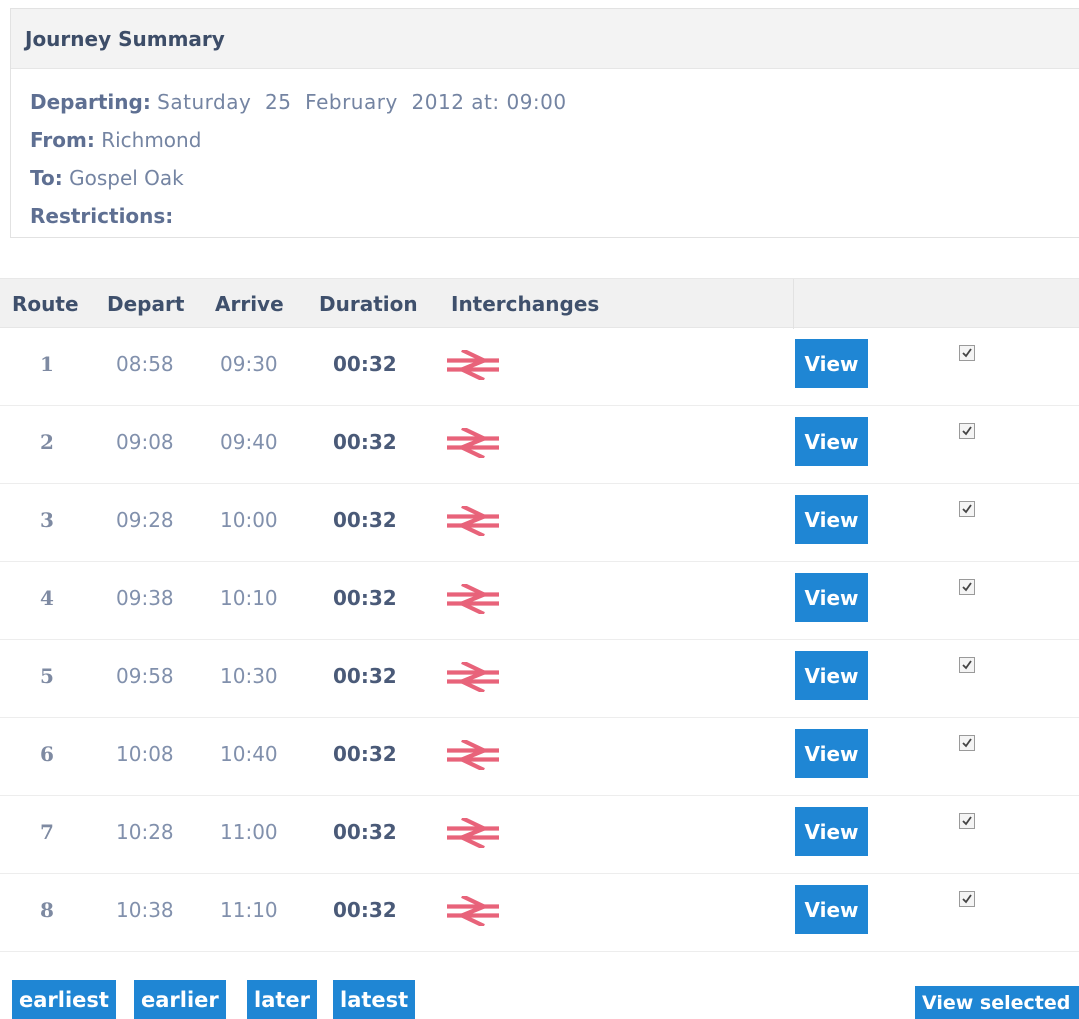 This screenshot has height=1019, width=1079. I want to click on column-header-interchanges: Interchanges, so click(525, 304).